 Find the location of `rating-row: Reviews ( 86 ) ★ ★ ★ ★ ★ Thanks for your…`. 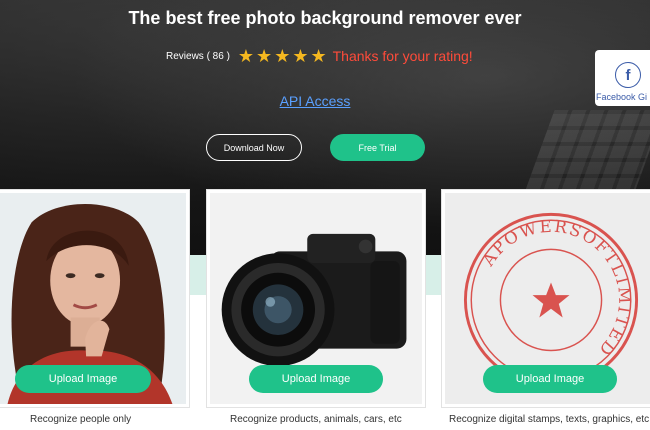

rating-row: Reviews ( 86 ) ★ ★ ★ ★ ★ Thanks for your… is located at coordinates (319, 56).